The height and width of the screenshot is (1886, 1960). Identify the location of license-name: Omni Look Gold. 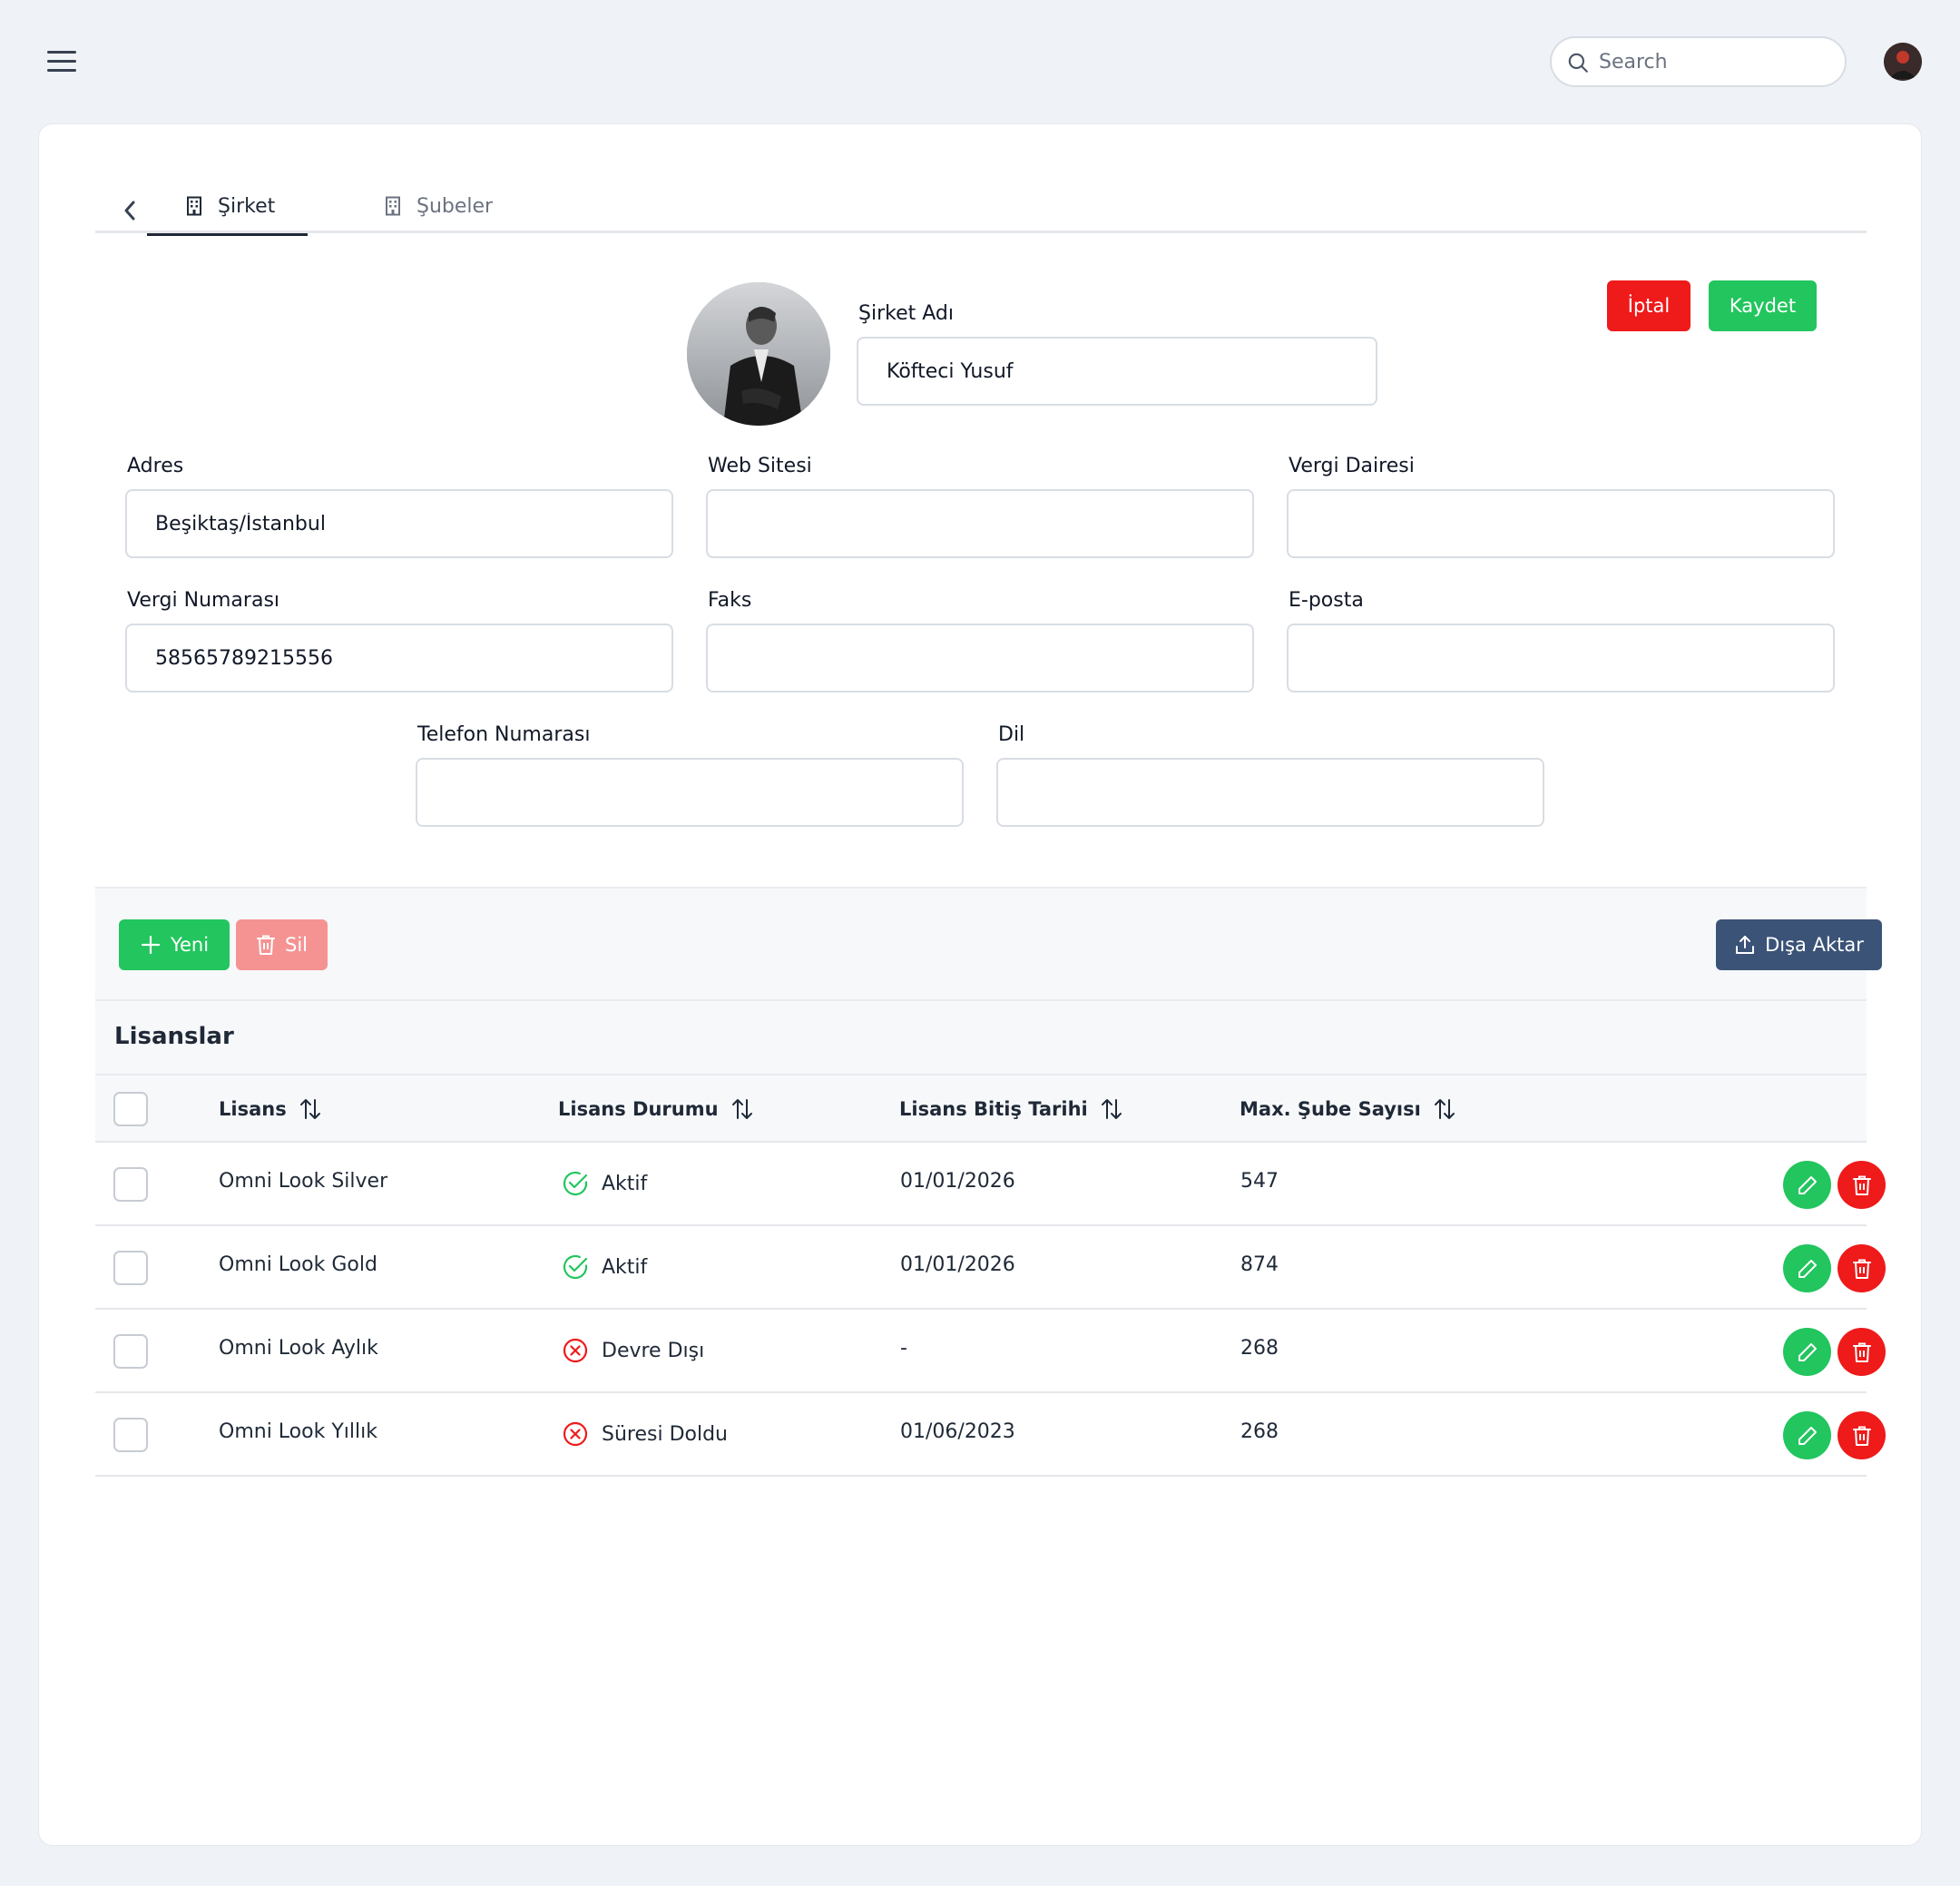
(298, 1265).